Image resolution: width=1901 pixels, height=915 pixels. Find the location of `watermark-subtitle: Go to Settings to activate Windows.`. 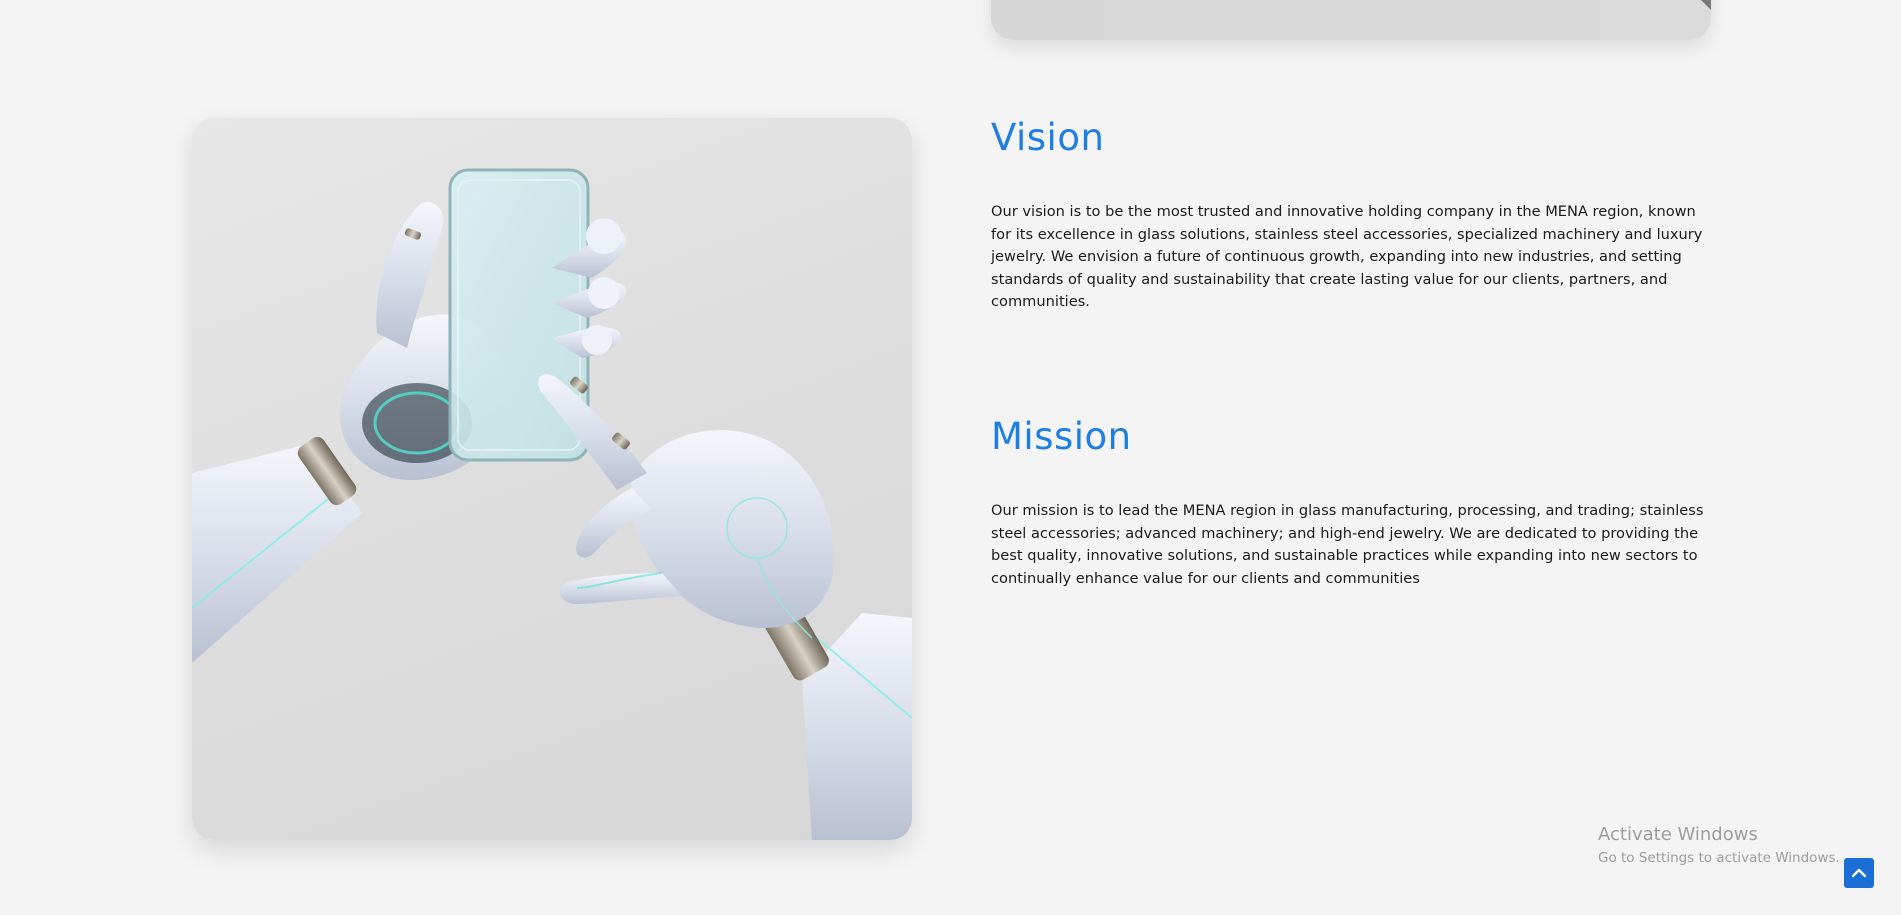

watermark-subtitle: Go to Settings to activate Windows. is located at coordinates (1719, 858).